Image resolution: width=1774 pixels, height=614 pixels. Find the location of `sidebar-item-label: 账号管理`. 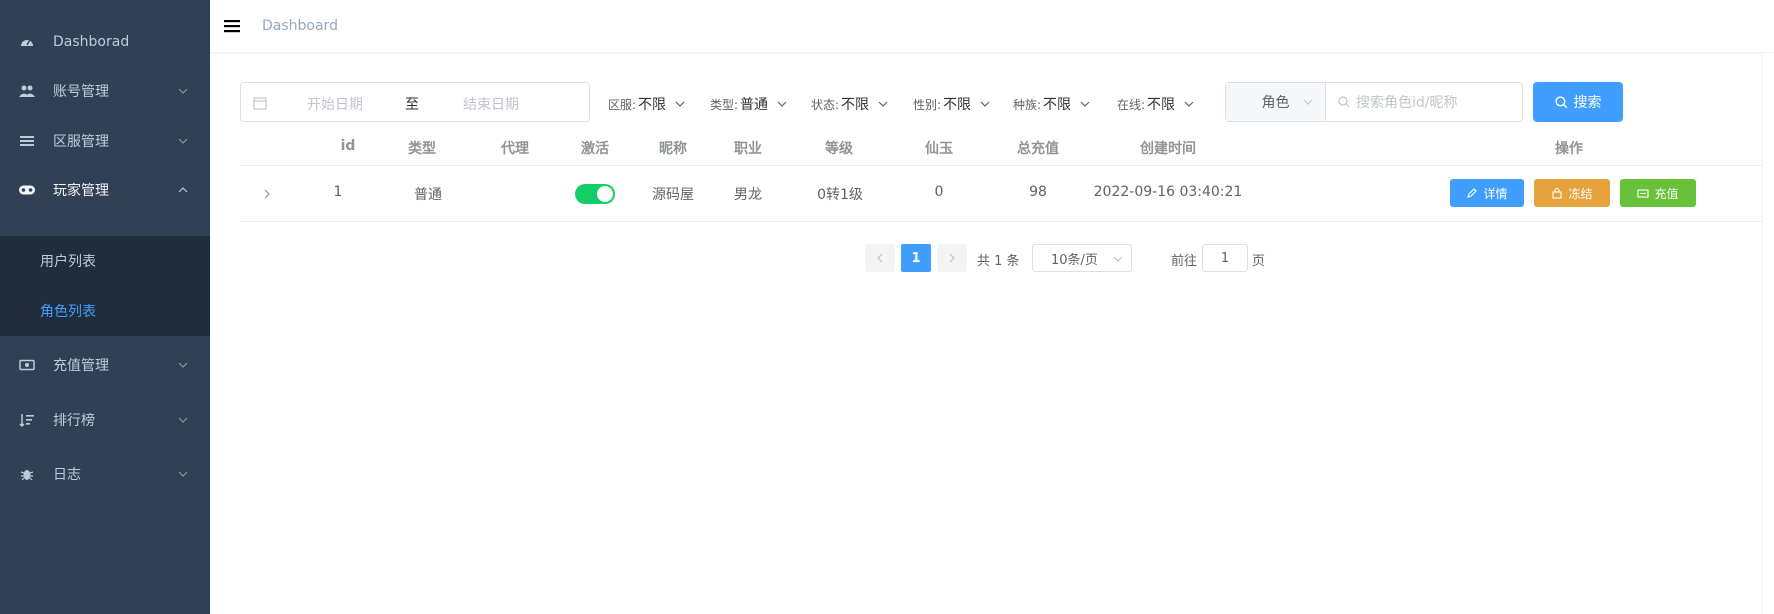

sidebar-item-label: 账号管理 is located at coordinates (81, 92).